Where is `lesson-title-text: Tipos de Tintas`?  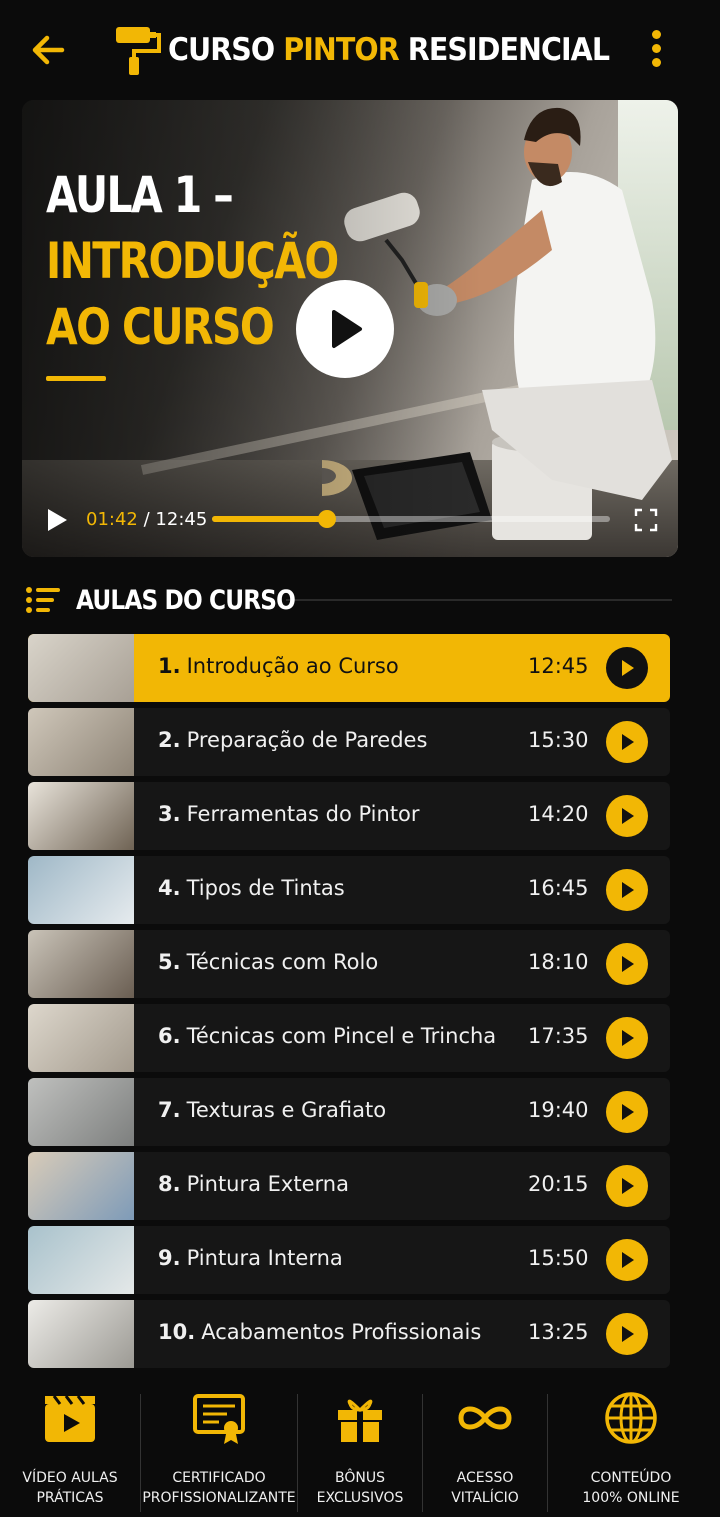 lesson-title-text: Tipos de Tintas is located at coordinates (265, 888).